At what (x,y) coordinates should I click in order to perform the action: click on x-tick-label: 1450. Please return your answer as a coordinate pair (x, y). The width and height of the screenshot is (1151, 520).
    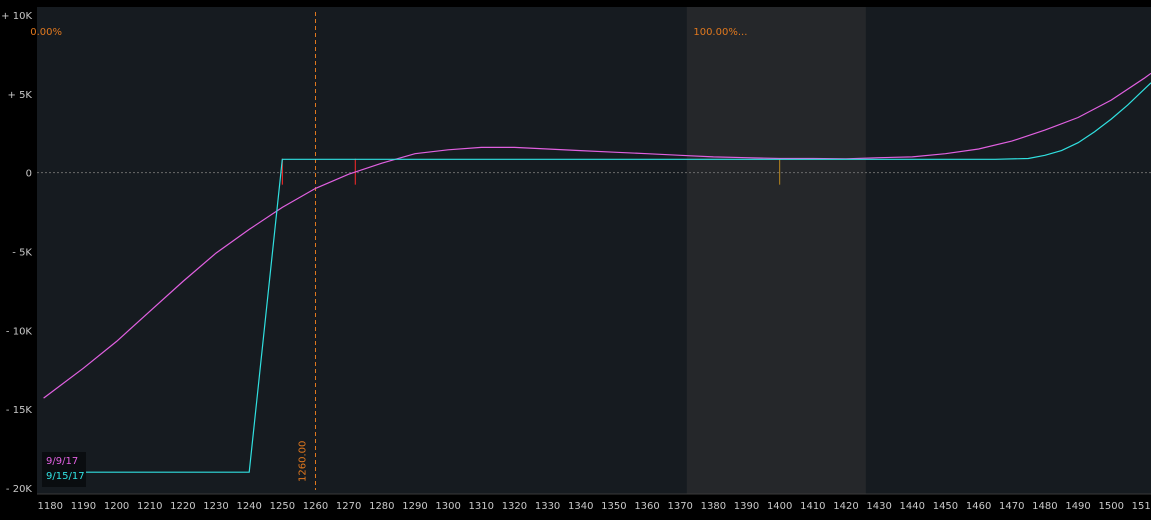
    Looking at the image, I should click on (945, 506).